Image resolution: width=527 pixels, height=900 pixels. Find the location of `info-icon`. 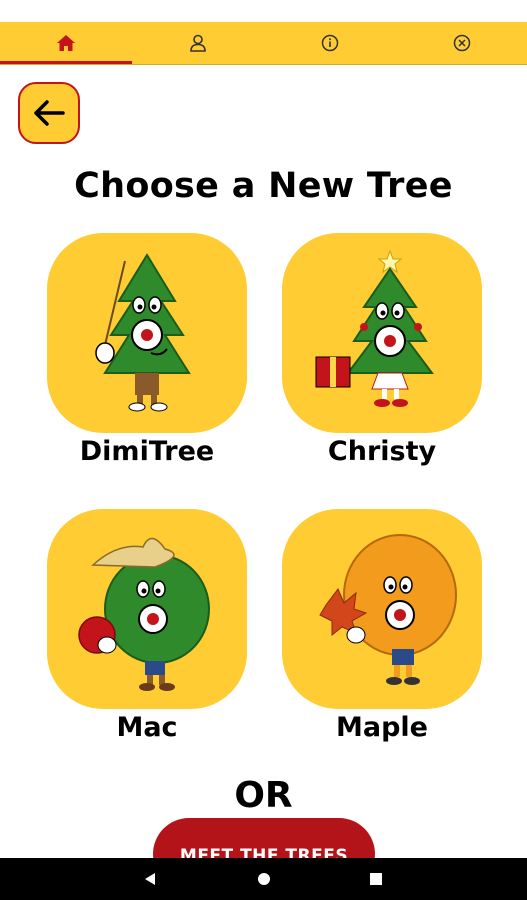

info-icon is located at coordinates (330, 43).